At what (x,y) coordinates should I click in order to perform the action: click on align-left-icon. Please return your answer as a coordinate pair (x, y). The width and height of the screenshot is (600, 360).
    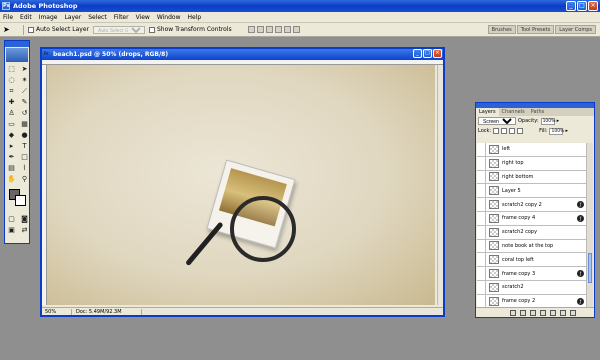
    Looking at the image, I should click on (278, 29).